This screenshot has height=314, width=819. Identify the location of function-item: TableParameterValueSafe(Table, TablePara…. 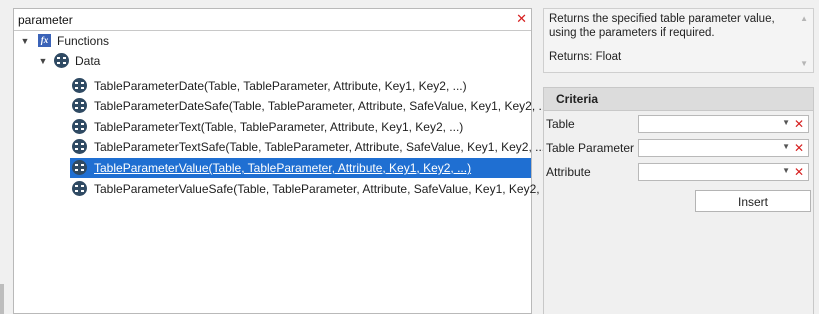
(313, 189).